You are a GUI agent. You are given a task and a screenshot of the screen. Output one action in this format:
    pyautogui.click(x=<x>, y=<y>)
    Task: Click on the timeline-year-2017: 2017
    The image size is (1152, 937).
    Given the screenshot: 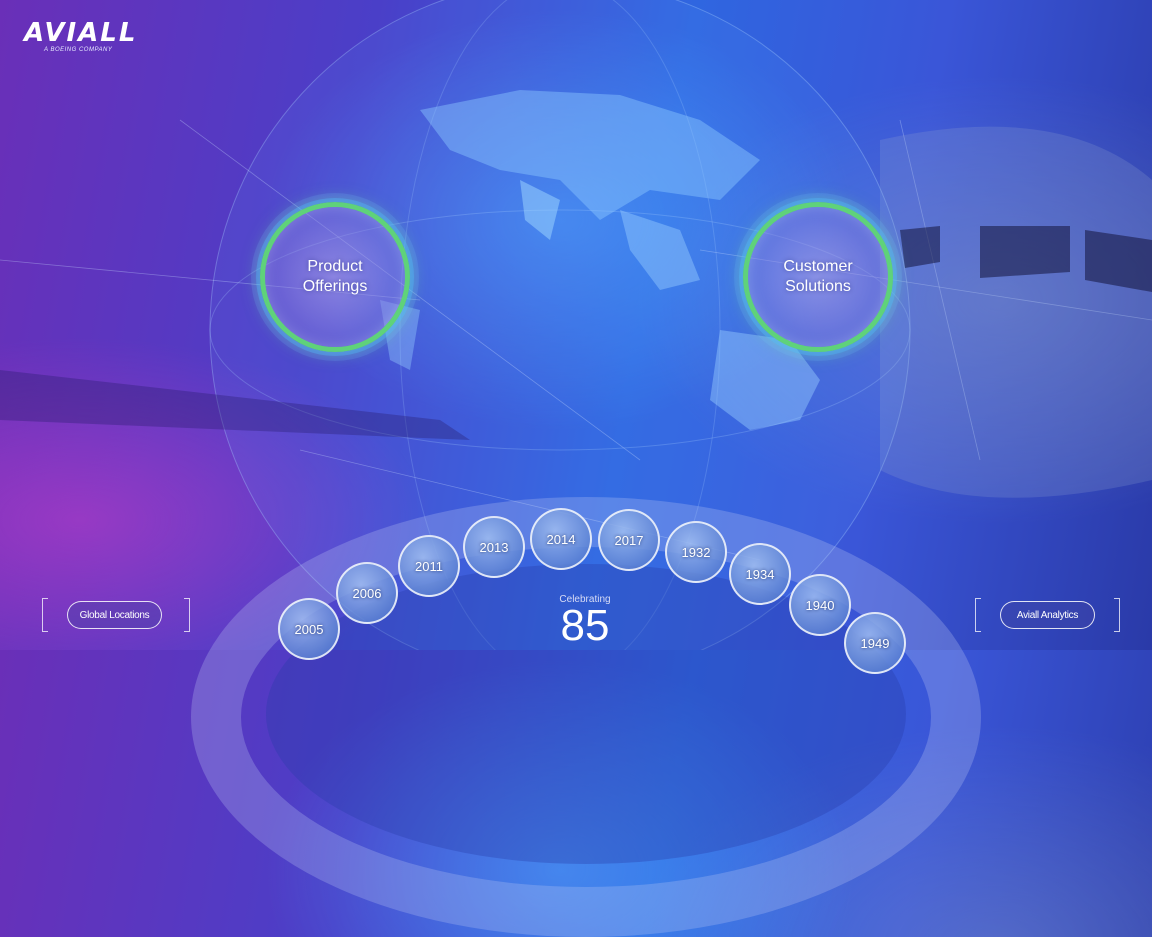 What is the action you would take?
    pyautogui.click(x=629, y=540)
    